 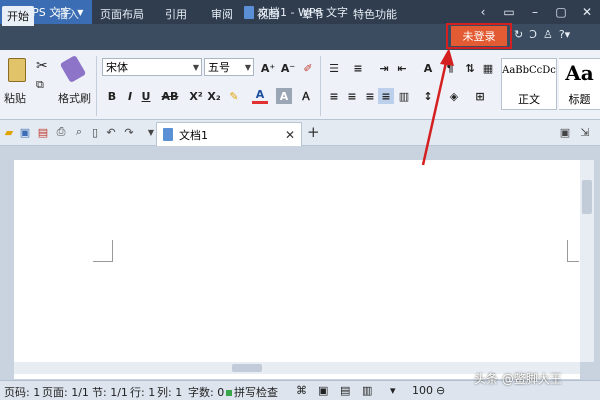 I want to click on user-icon: ♙, so click(x=548, y=34).